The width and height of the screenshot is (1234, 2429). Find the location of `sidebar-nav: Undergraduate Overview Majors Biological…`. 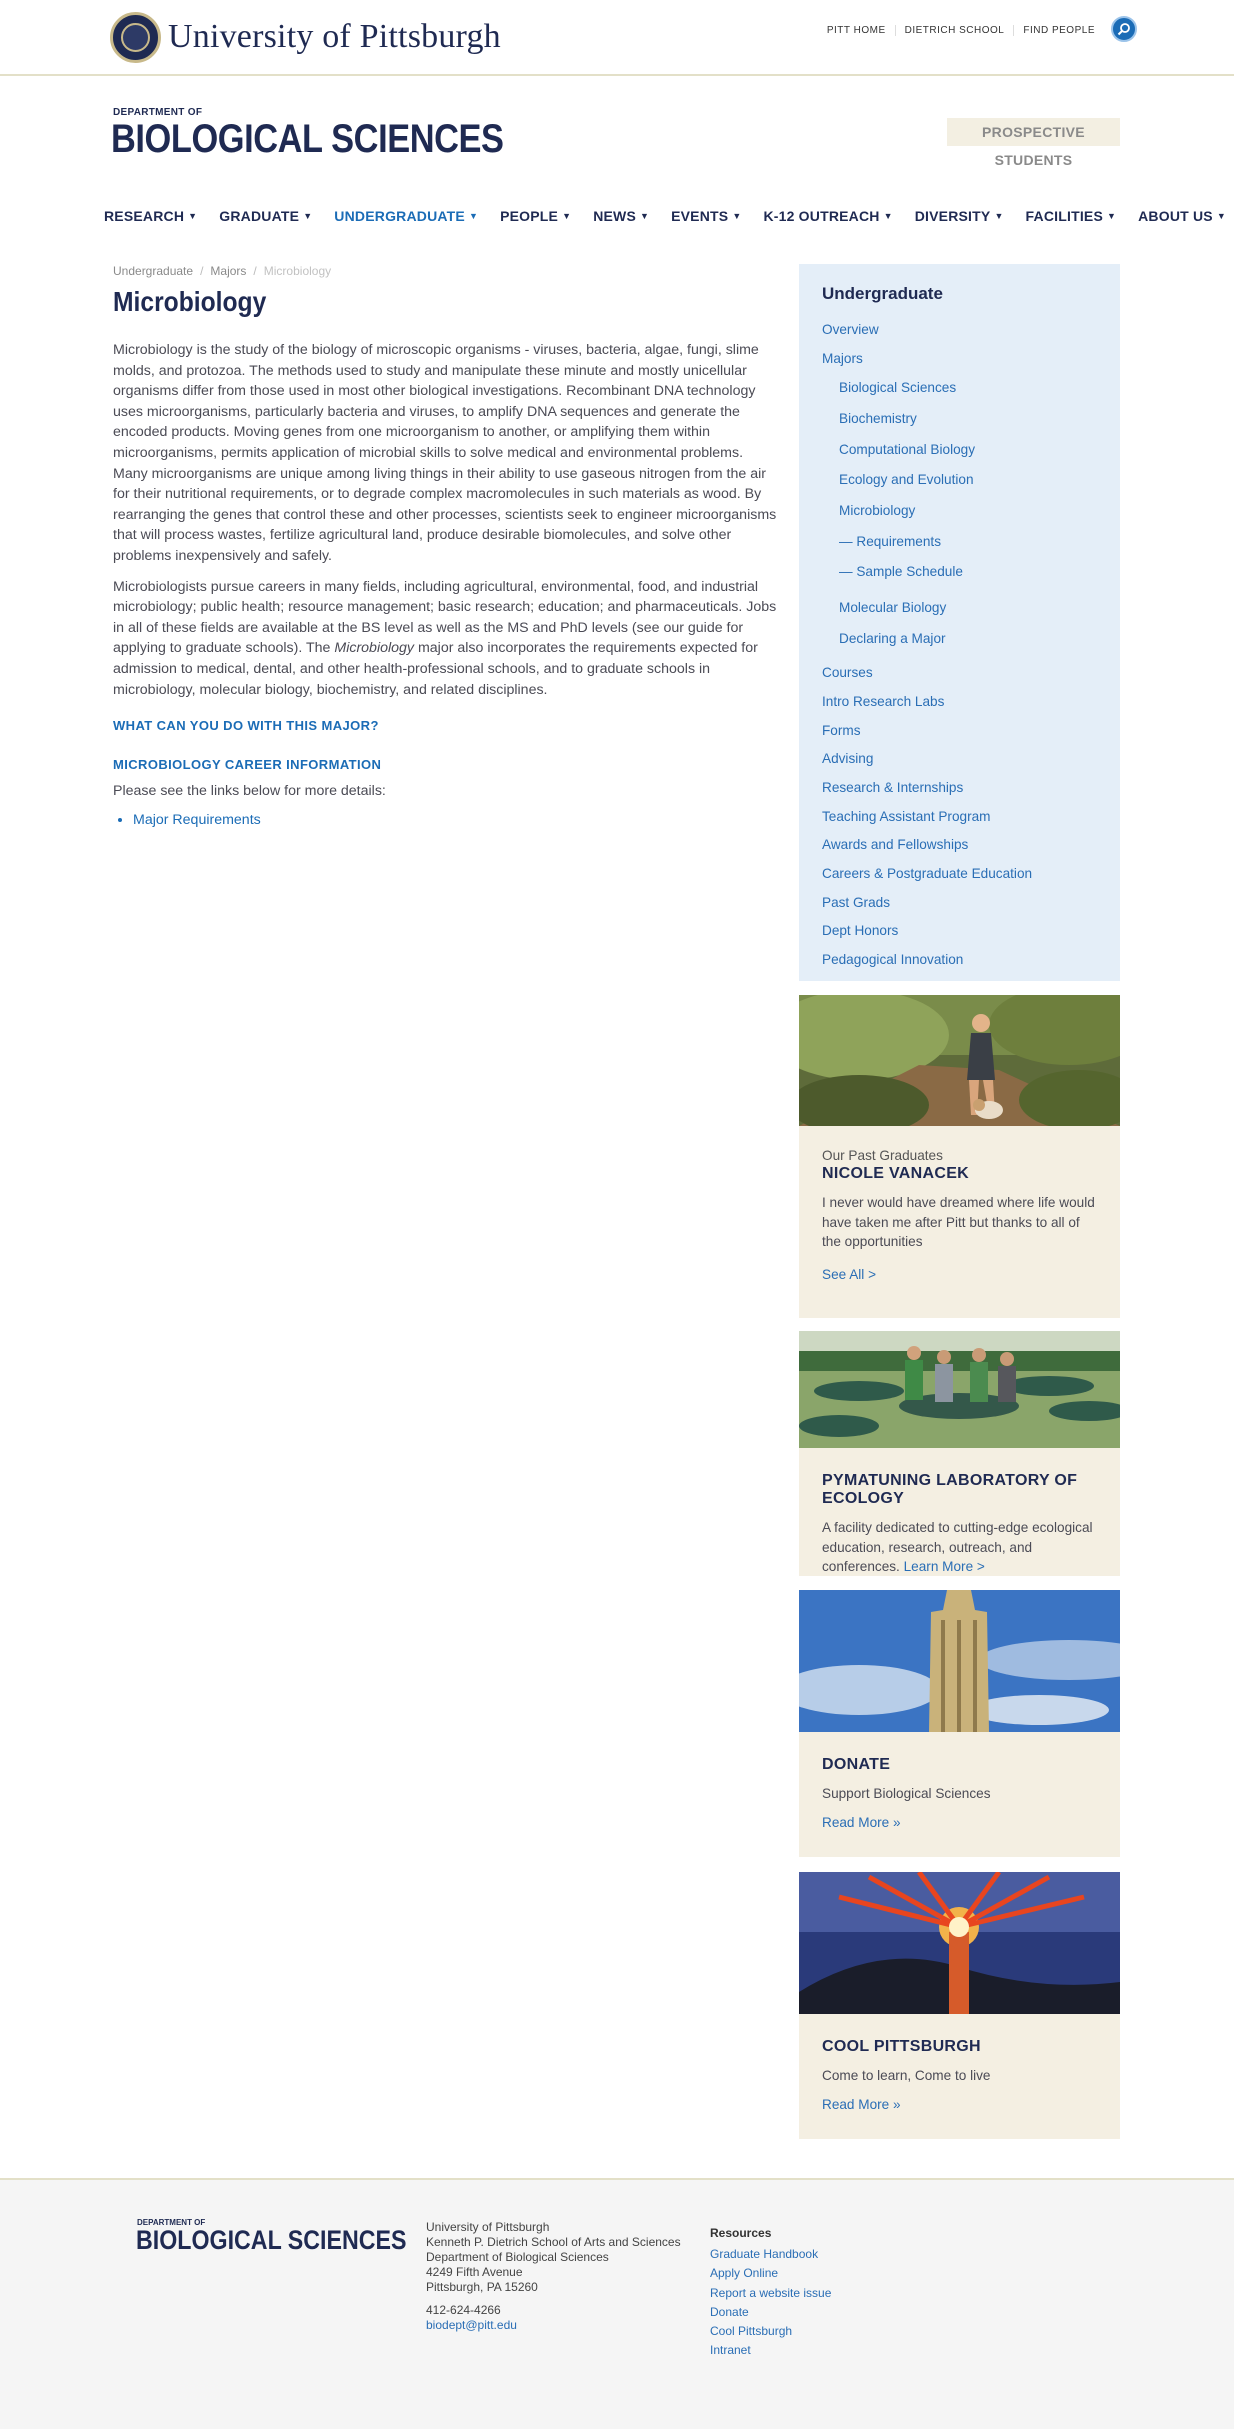

sidebar-nav: Undergraduate Overview Majors Biological… is located at coordinates (959, 622).